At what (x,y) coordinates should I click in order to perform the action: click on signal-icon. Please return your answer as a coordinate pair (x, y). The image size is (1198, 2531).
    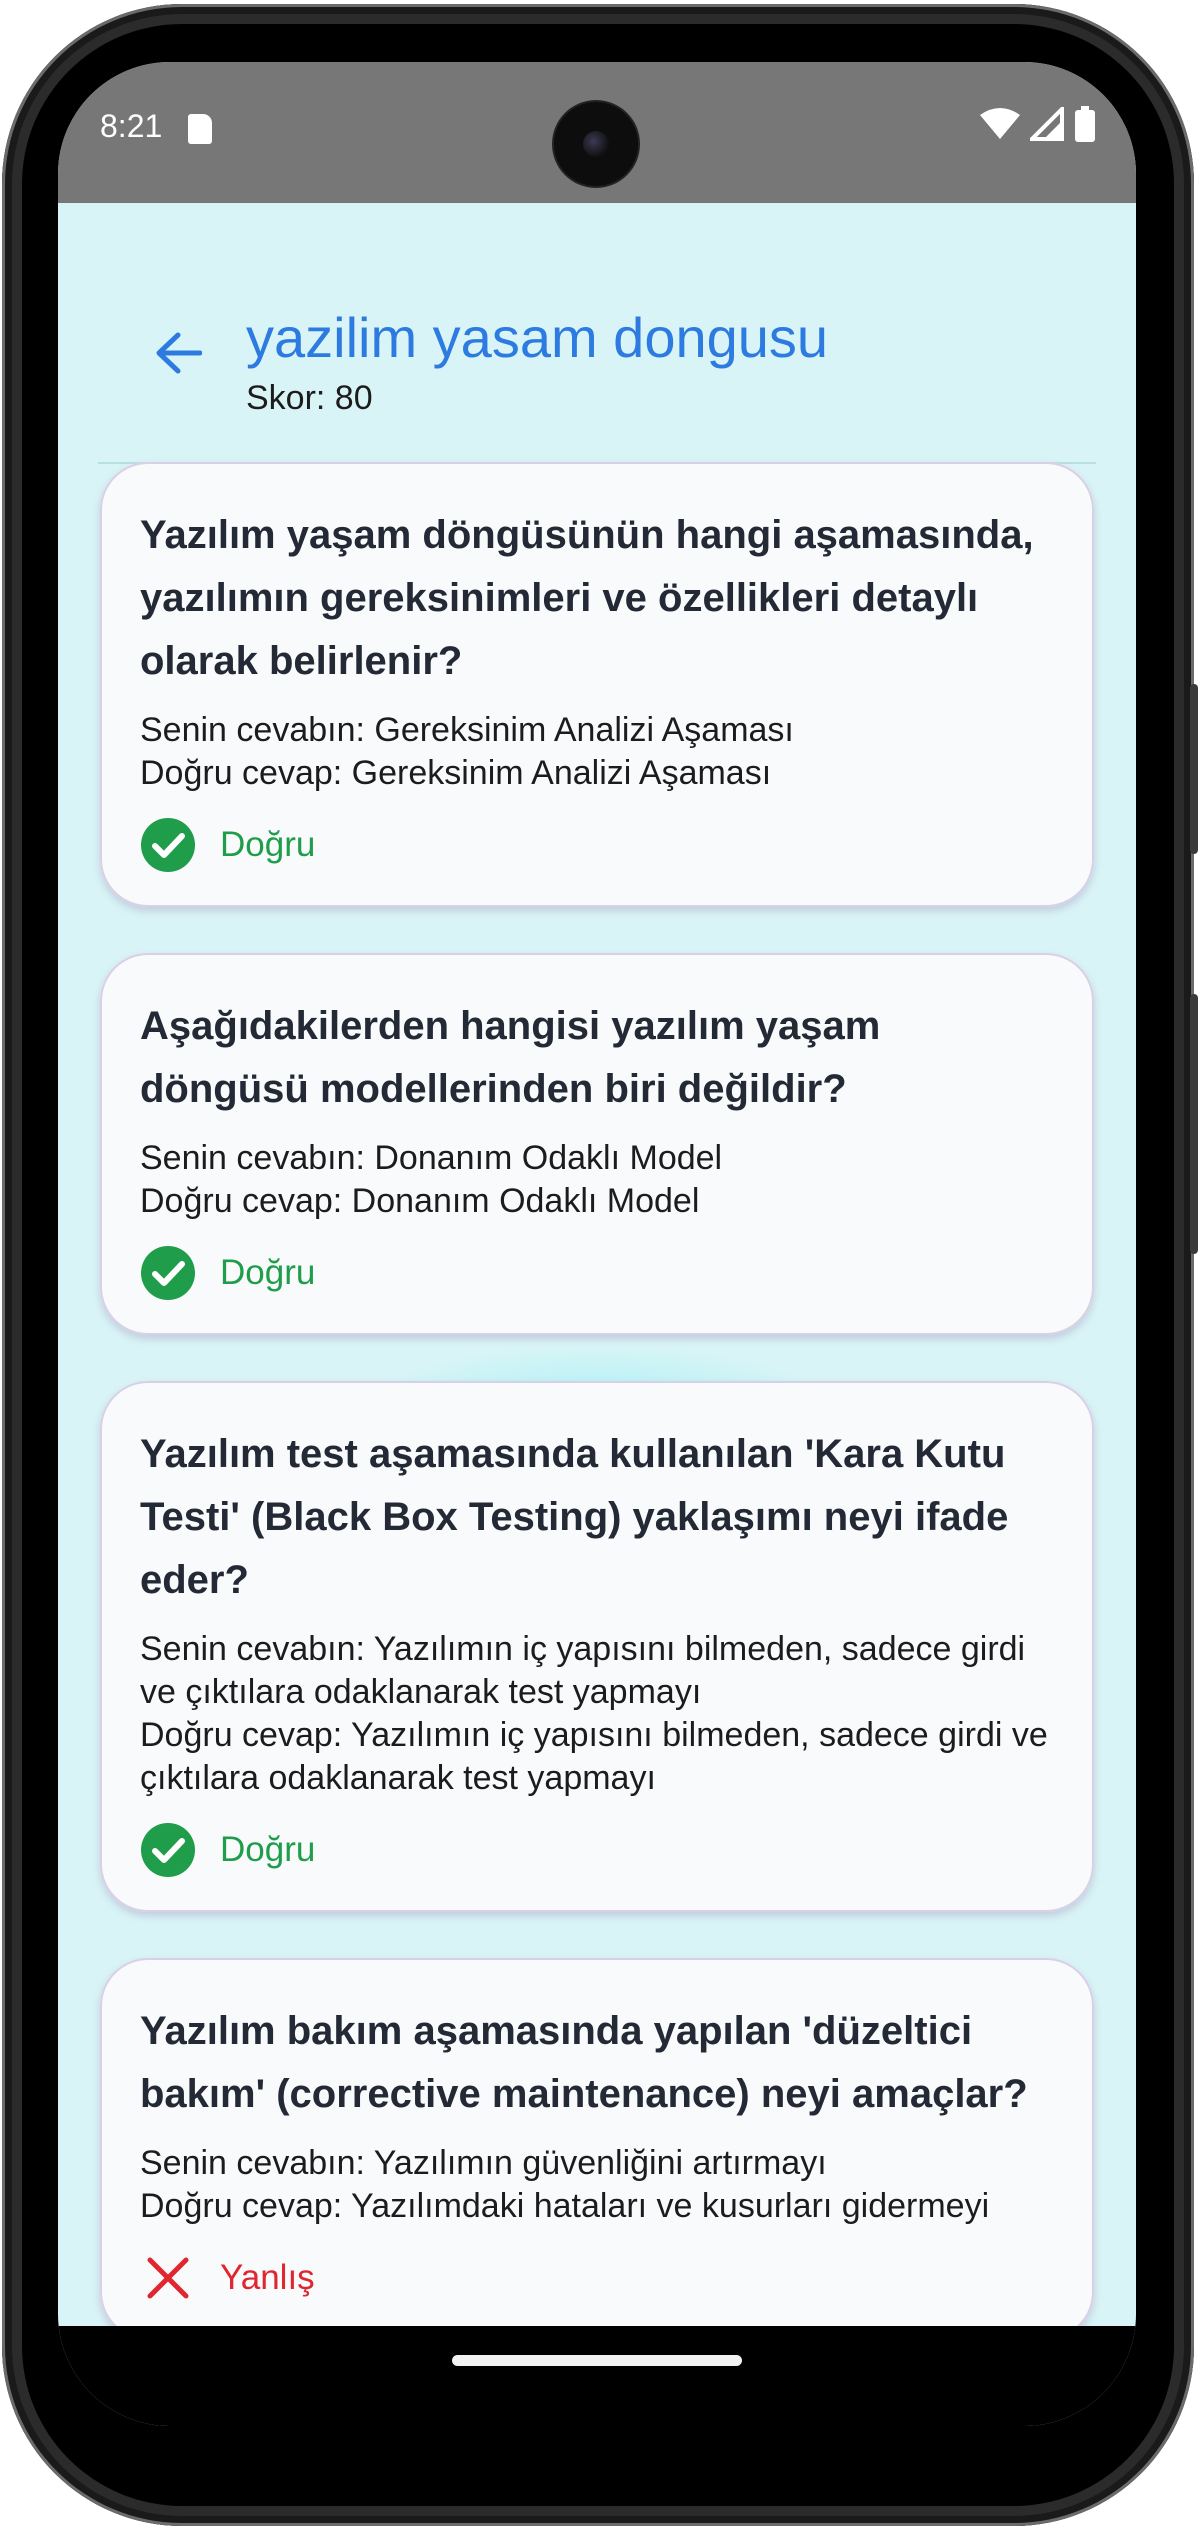
    Looking at the image, I should click on (1045, 124).